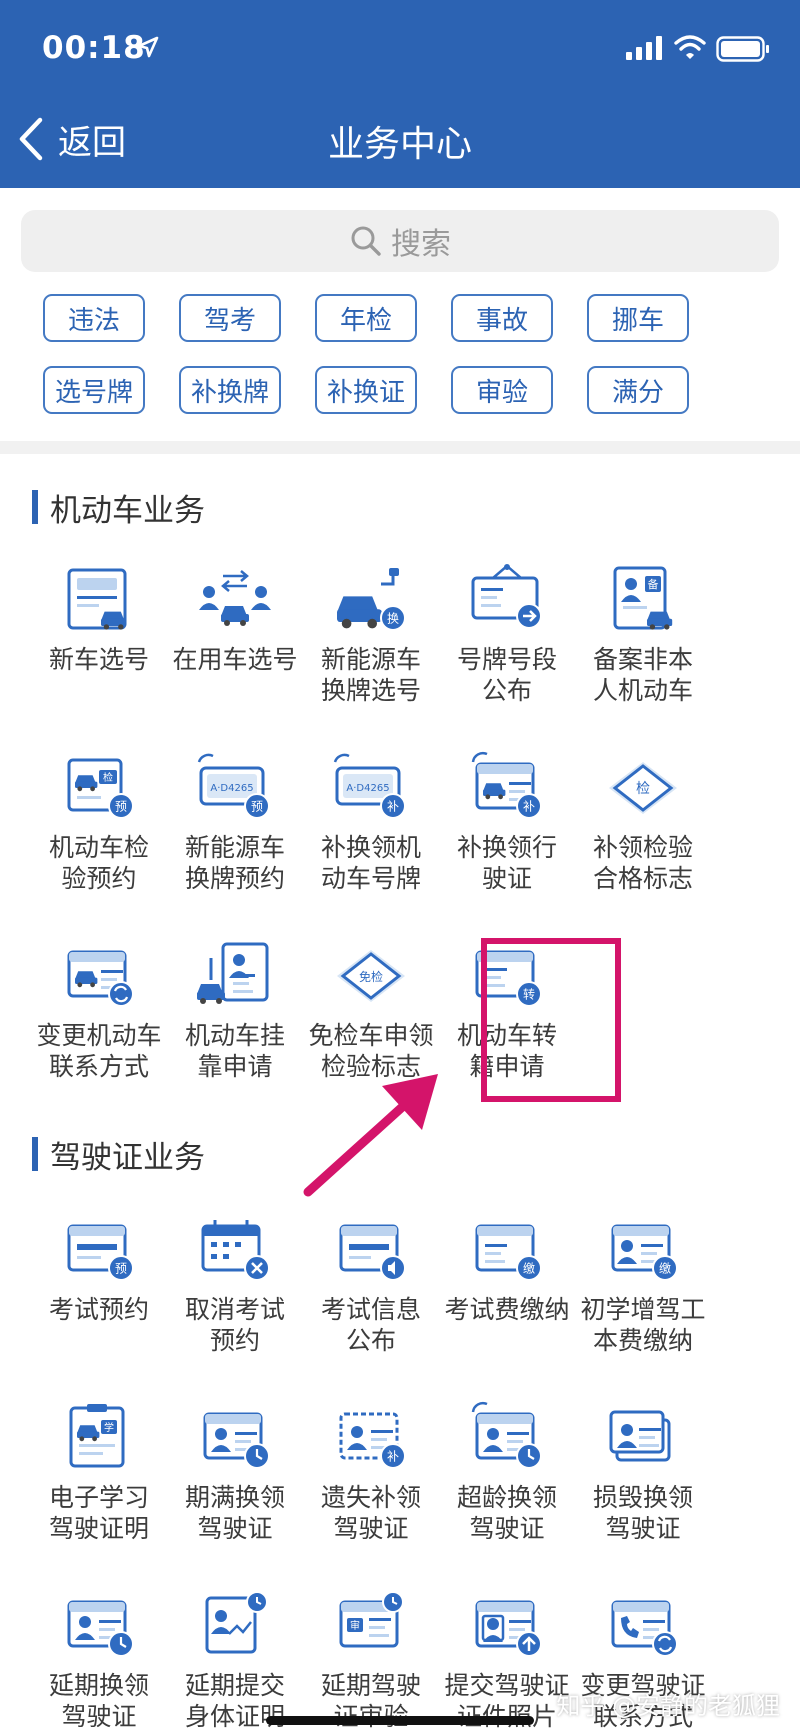 The height and width of the screenshot is (1732, 800). I want to click on section-title-license: 驾驶证业务, so click(118, 1155).